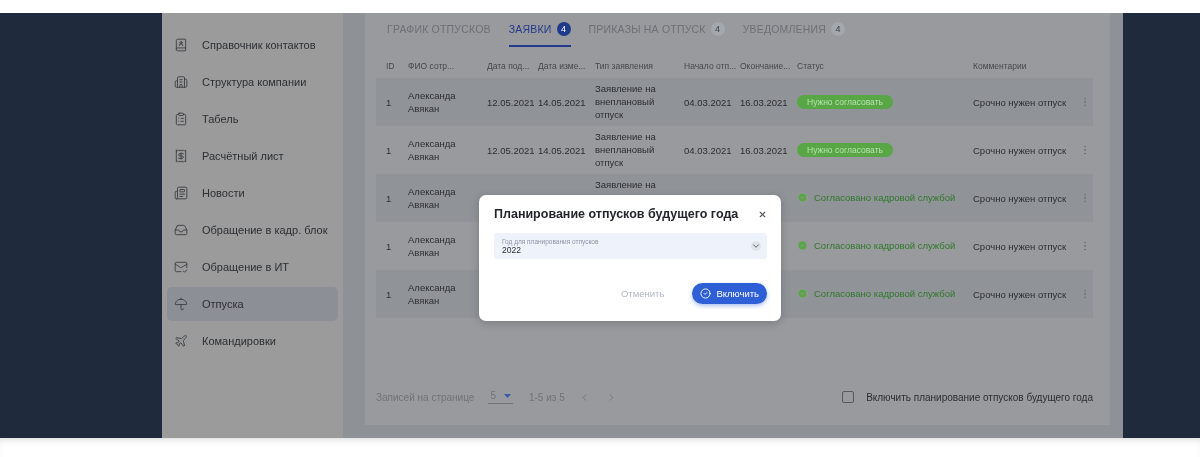  Describe the element at coordinates (181, 119) in the screenshot. I see `clipboard-icon` at that location.